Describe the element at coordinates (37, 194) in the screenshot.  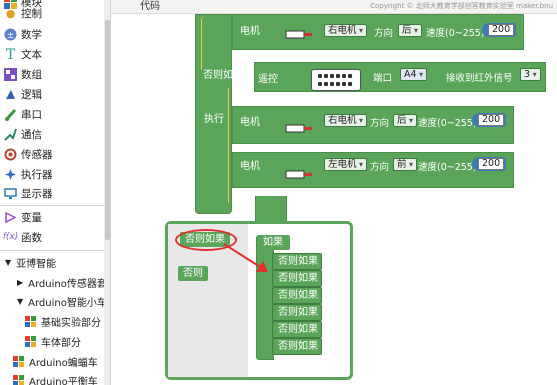
I see `sidebar-item-label: 显示器` at that location.